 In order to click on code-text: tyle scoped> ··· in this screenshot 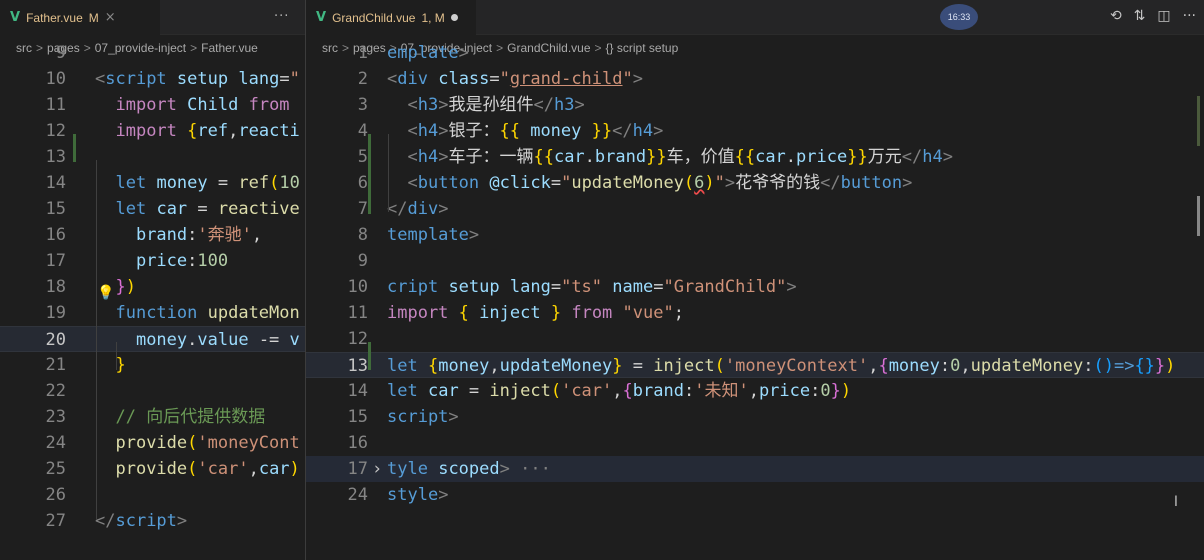, I will do `click(469, 469)`.